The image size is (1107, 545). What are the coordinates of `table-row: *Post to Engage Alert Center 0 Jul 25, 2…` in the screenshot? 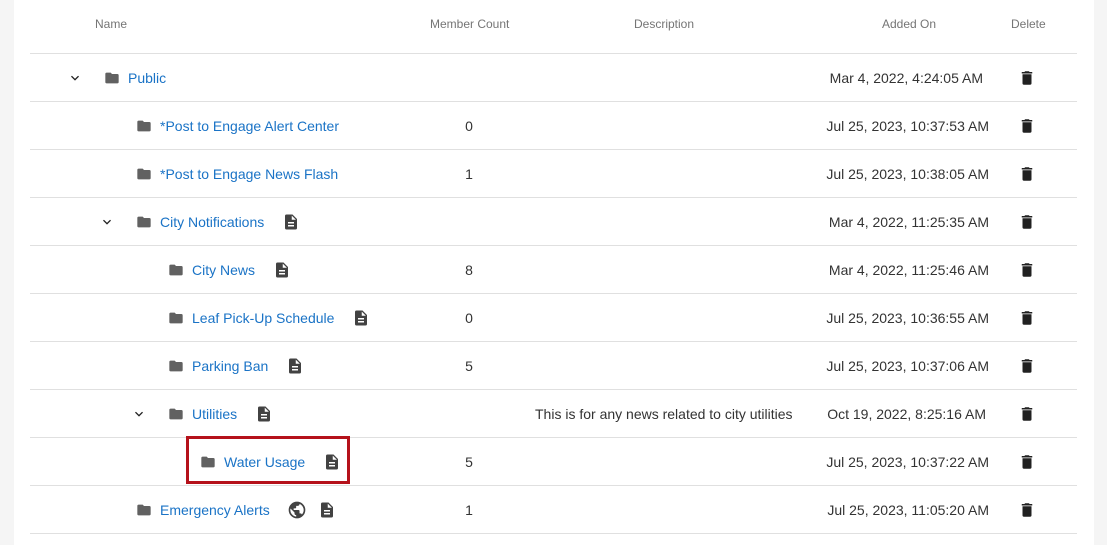 It's located at (553, 126).